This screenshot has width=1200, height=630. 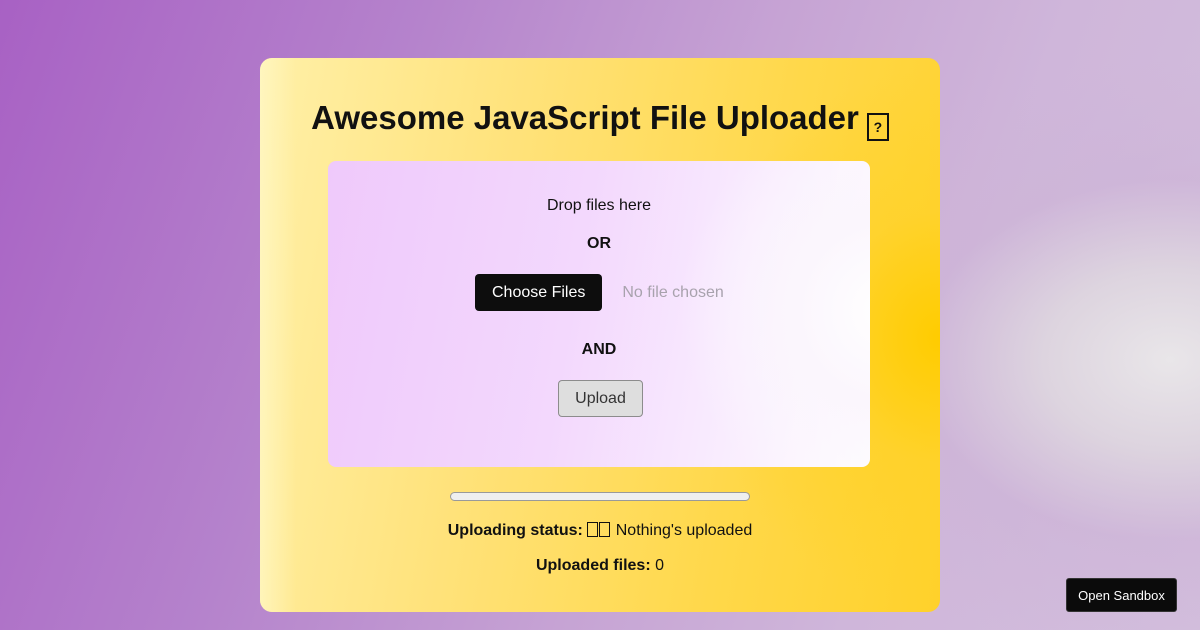 I want to click on upload-button: Upload, so click(x=600, y=398).